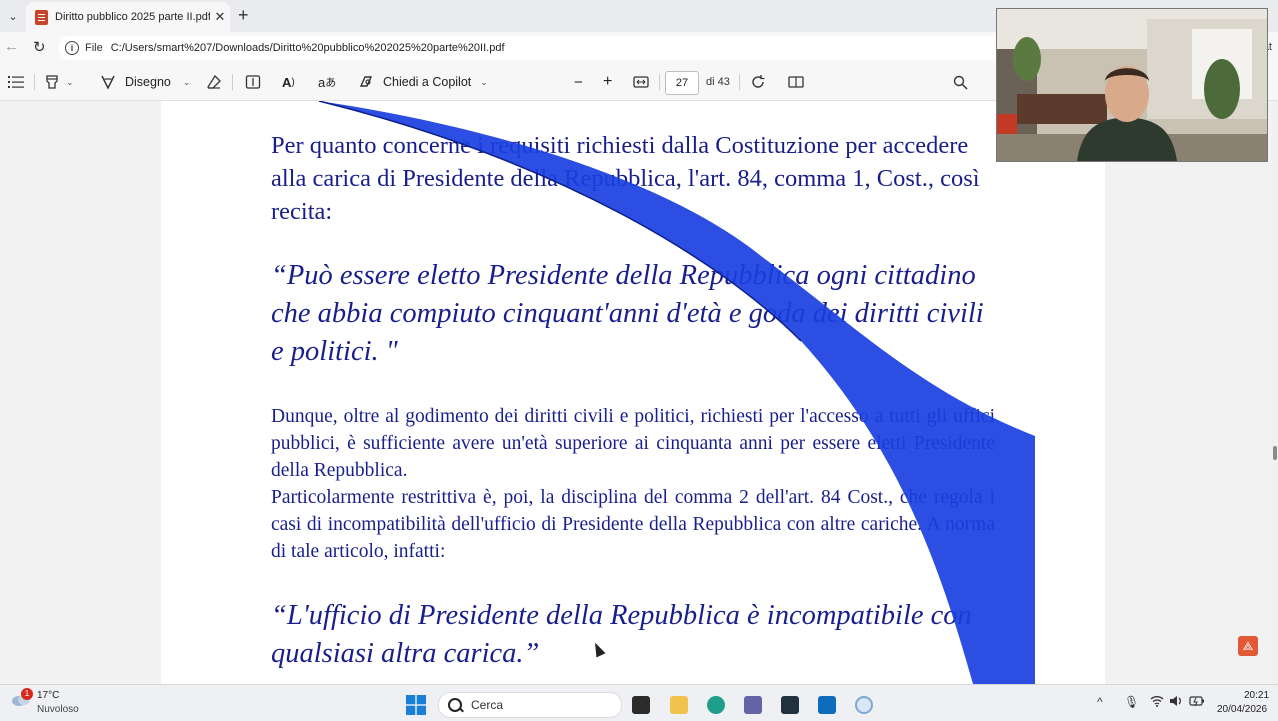  I want to click on copilot-label: Chiedi a Copilot, so click(427, 82).